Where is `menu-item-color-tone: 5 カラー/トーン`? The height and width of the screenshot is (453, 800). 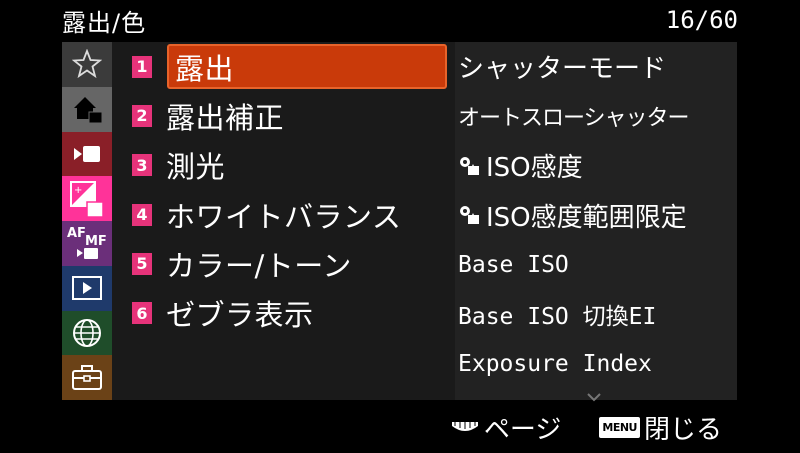
menu-item-color-tone: 5 カラー/トーン is located at coordinates (283, 263).